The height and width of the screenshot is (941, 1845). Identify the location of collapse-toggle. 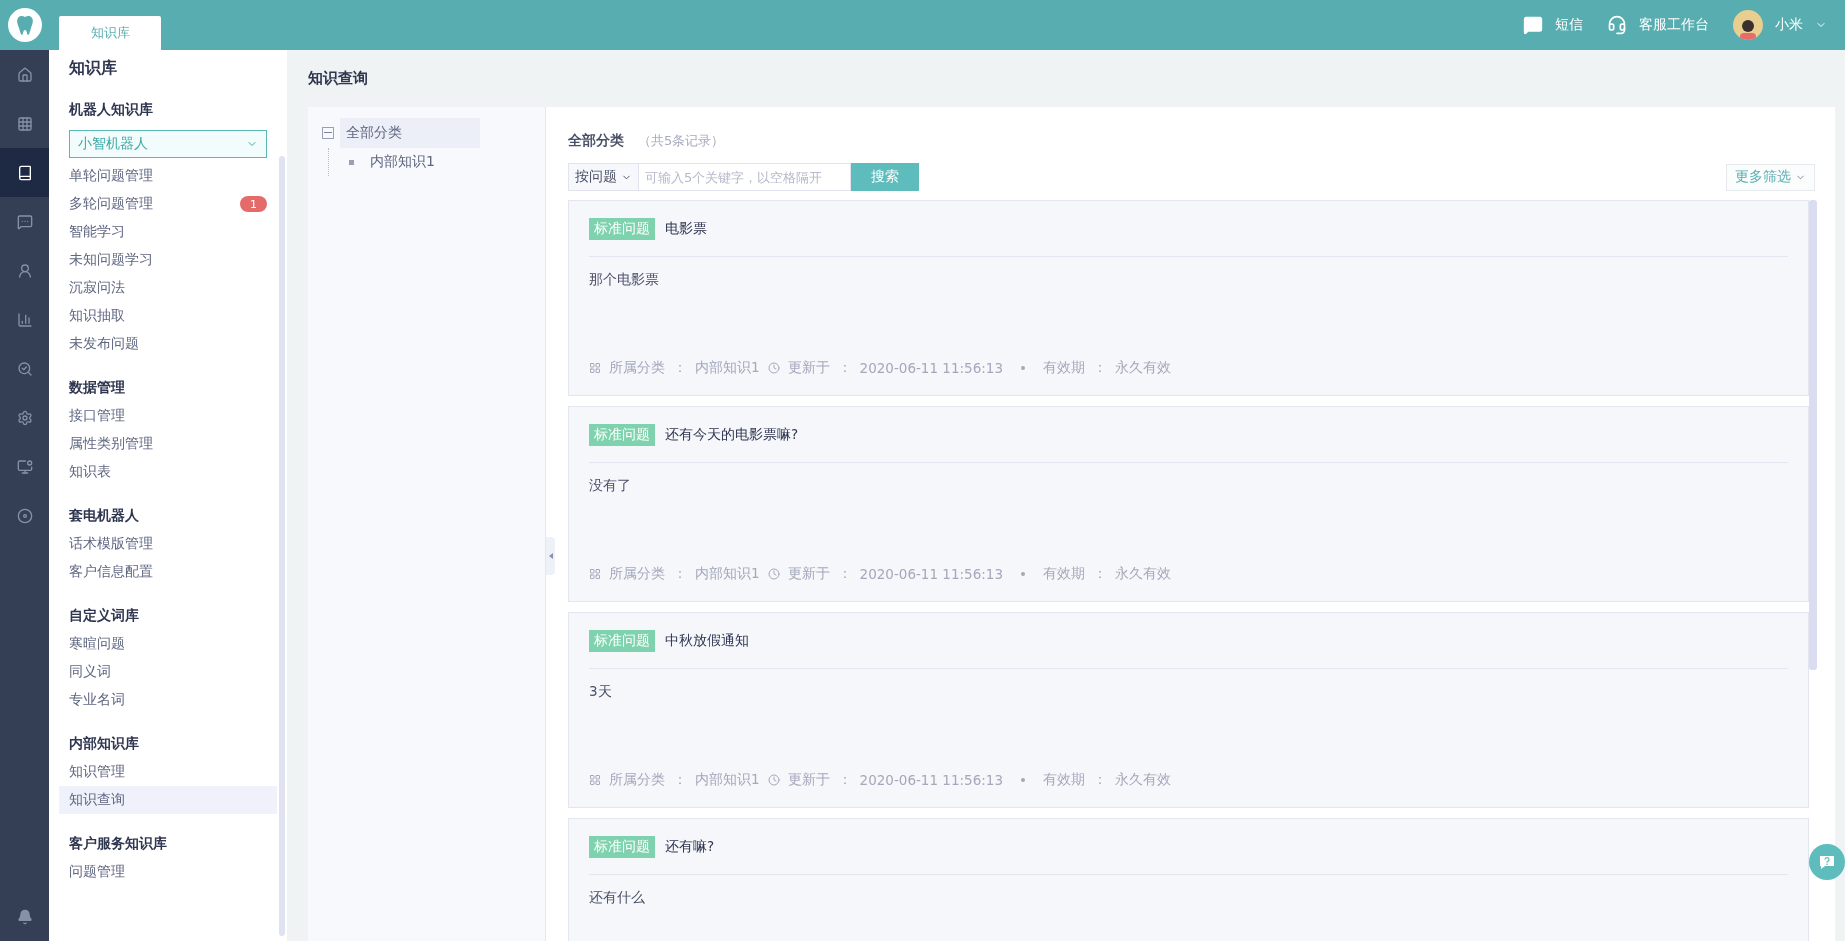
(328, 133).